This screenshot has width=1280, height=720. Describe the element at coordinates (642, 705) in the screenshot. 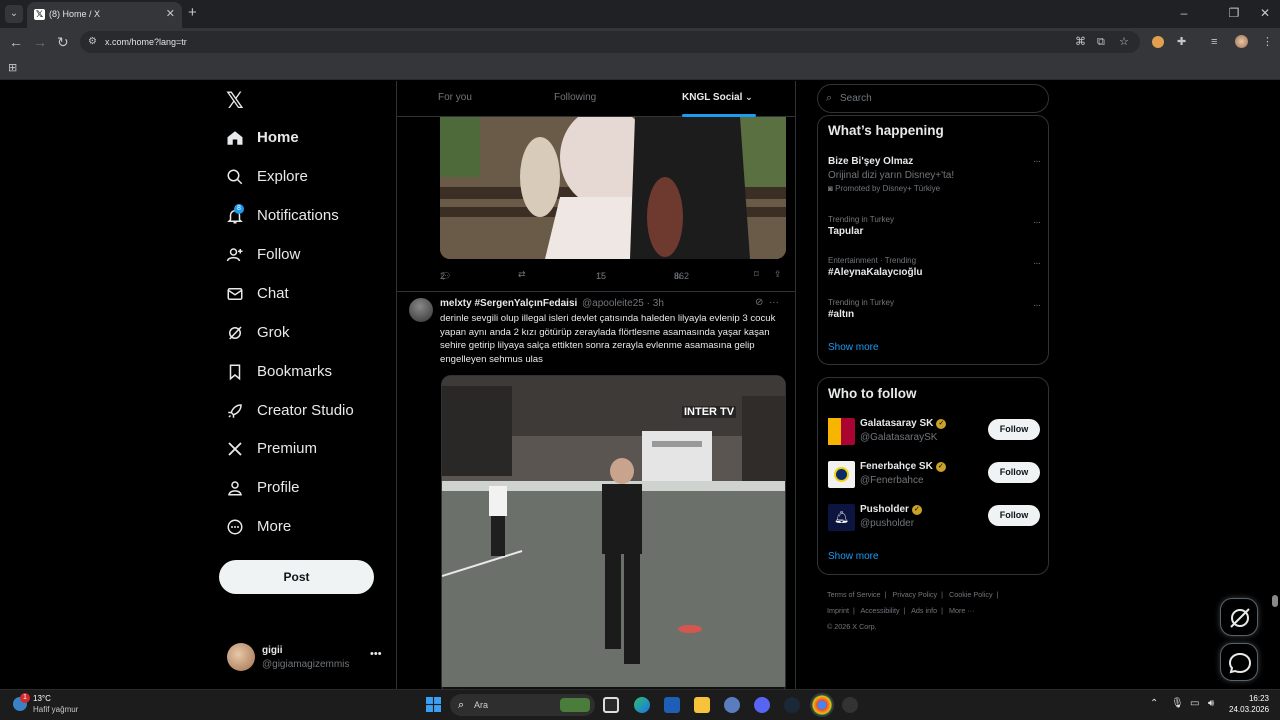

I see `edge-browser-icon` at that location.